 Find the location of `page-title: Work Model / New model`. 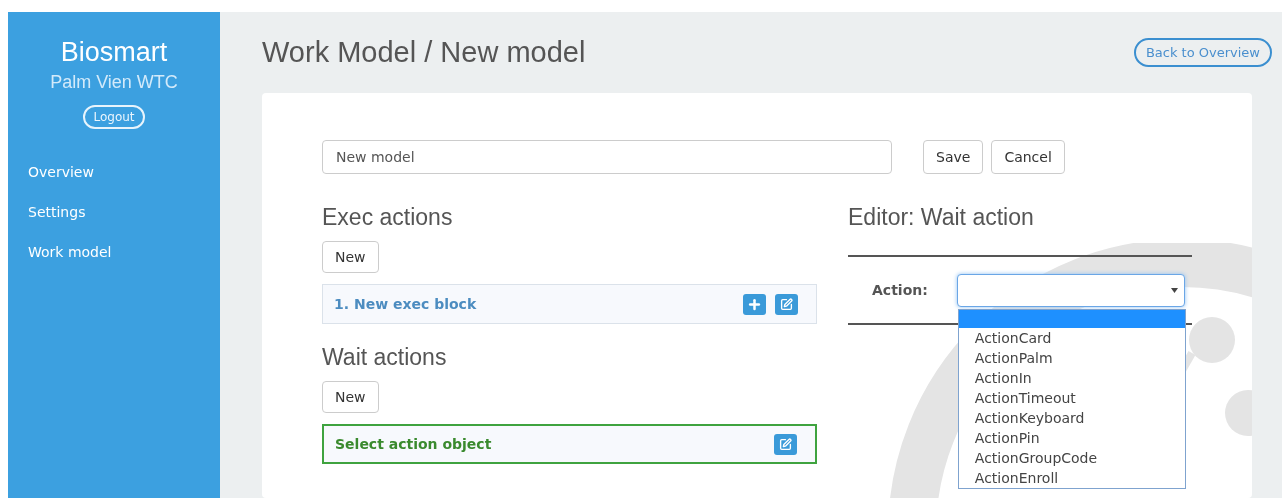

page-title: Work Model / New model is located at coordinates (424, 52).